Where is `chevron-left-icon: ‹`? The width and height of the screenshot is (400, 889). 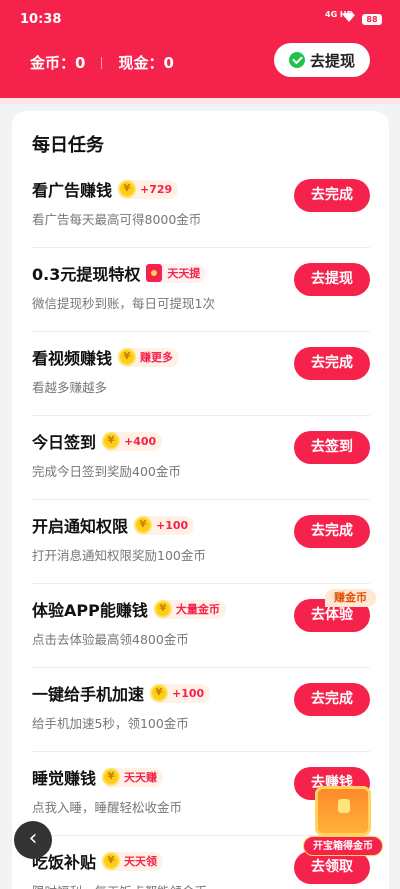
chevron-left-icon: ‹ is located at coordinates (33, 838).